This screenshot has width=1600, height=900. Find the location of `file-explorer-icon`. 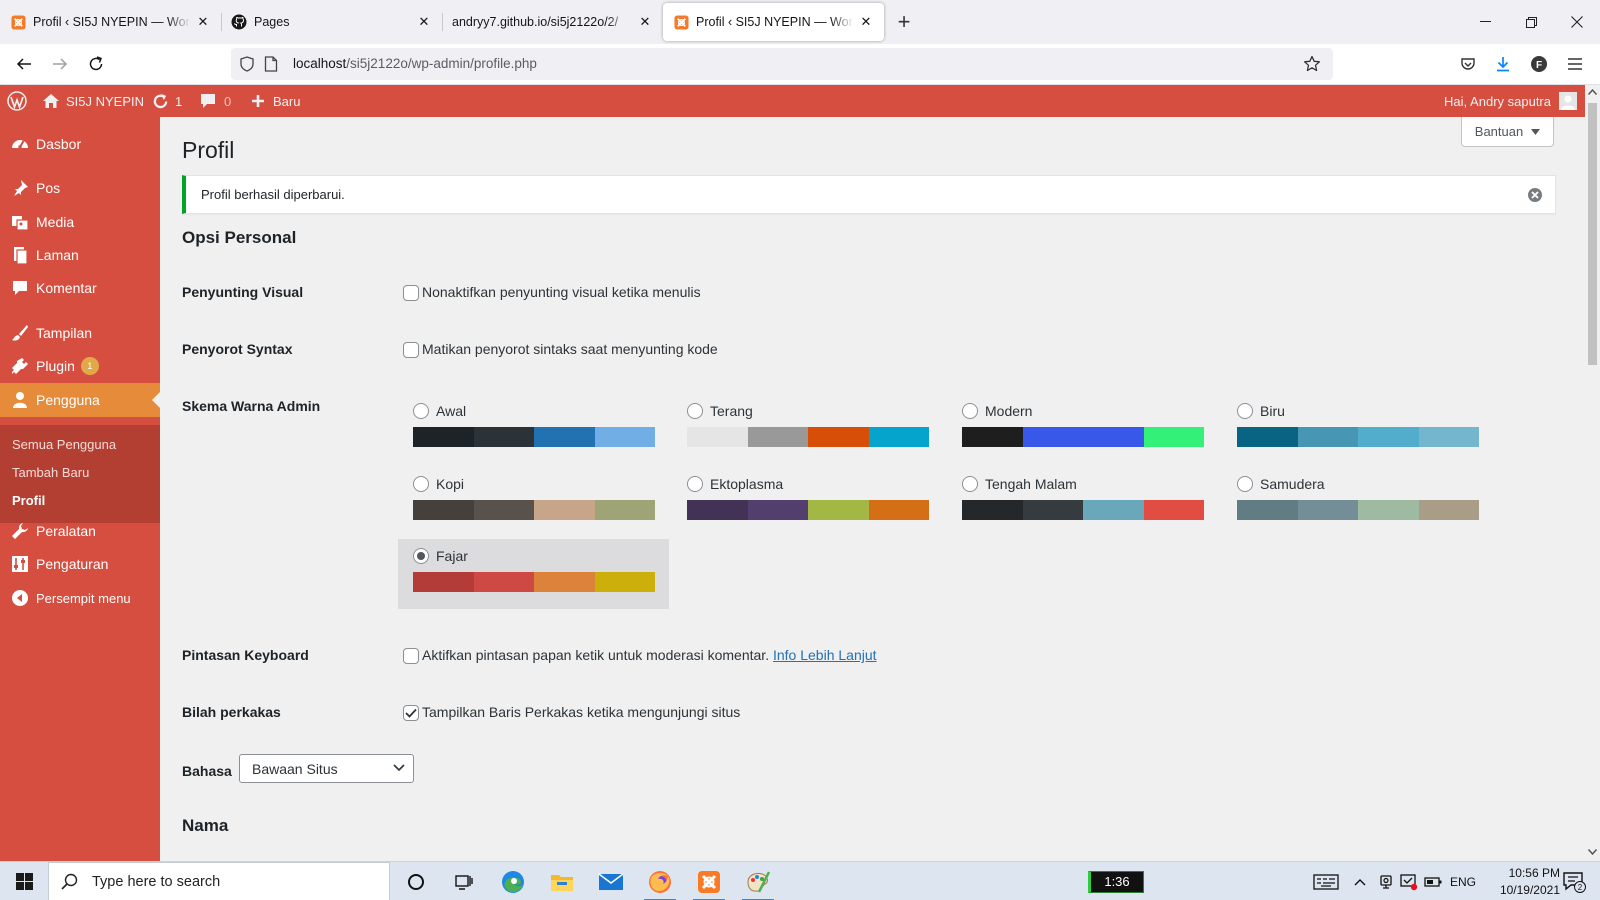

file-explorer-icon is located at coordinates (562, 881).